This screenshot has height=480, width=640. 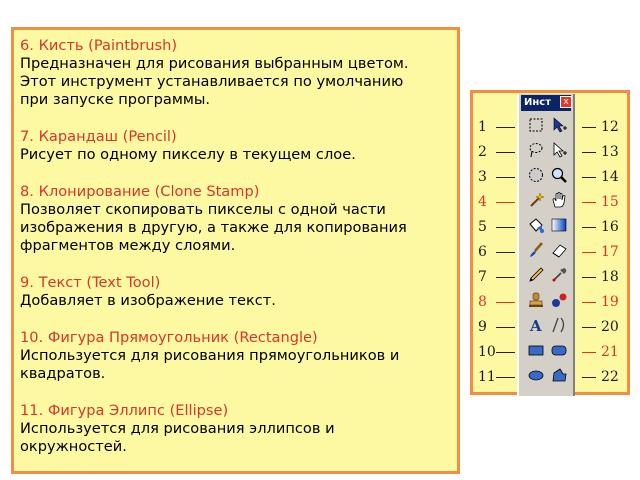 I want to click on rectangle-shape-icon, so click(x=536, y=350).